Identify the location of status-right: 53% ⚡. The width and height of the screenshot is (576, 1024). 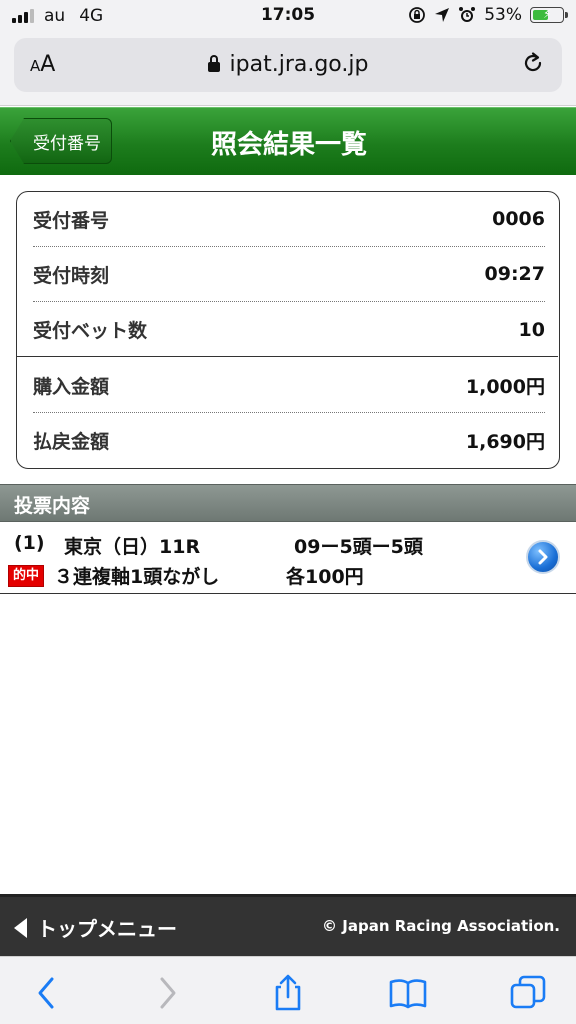
(488, 15).